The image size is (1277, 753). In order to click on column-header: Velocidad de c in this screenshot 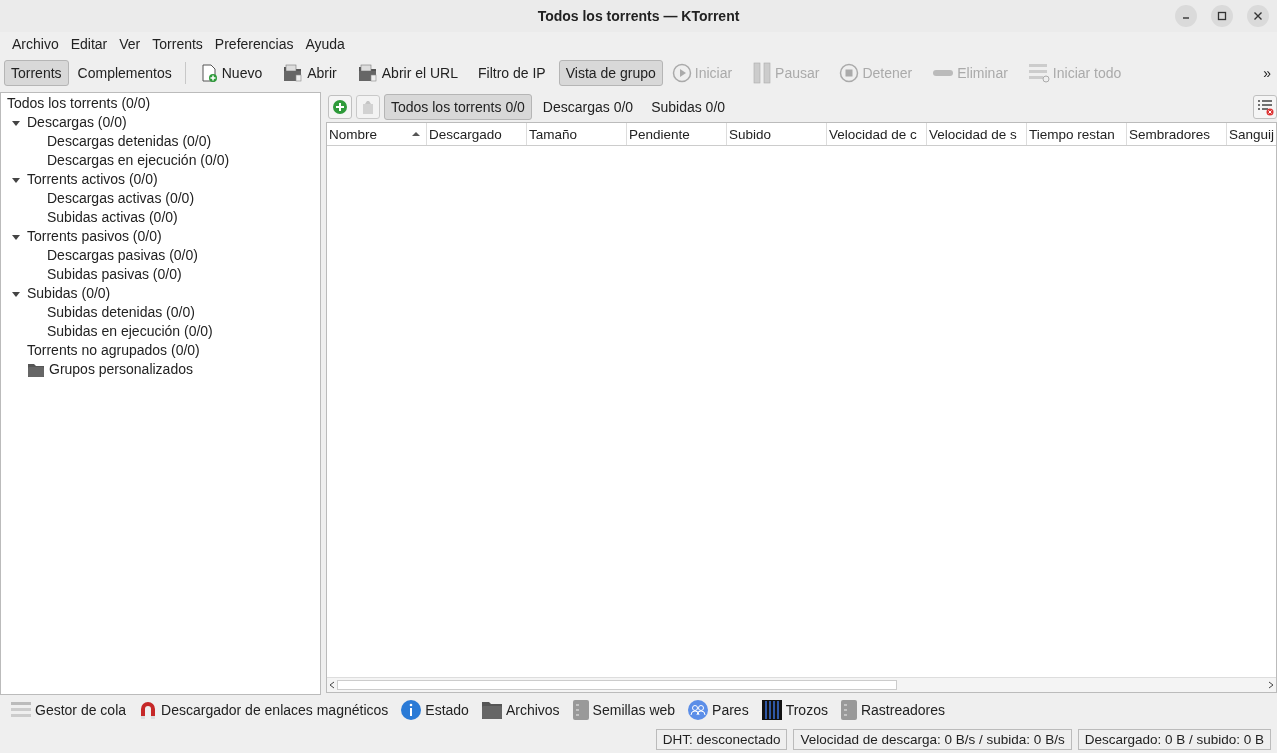, I will do `click(877, 134)`.